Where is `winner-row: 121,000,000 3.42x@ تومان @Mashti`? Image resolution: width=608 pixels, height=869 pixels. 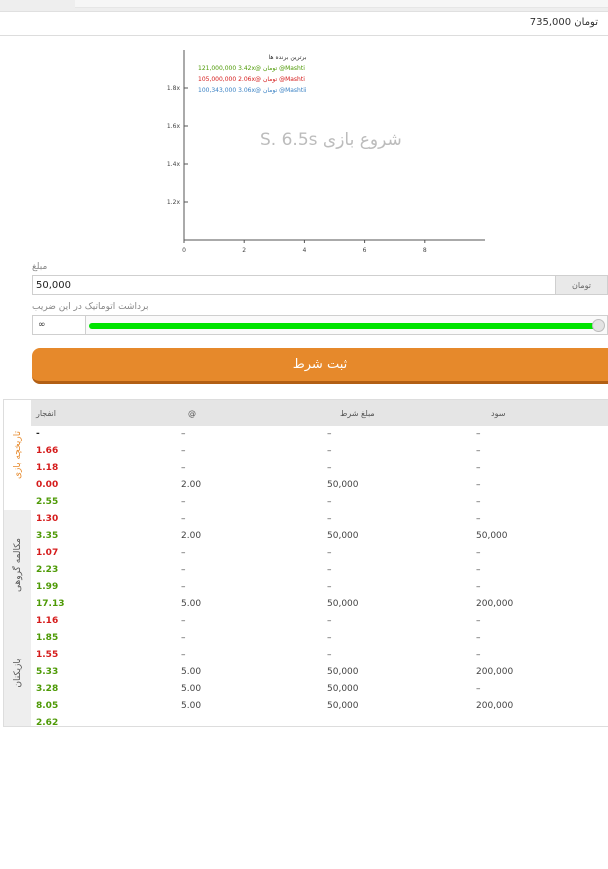
winner-row: 121,000,000 3.42x@ تومان @Mashti is located at coordinates (252, 68).